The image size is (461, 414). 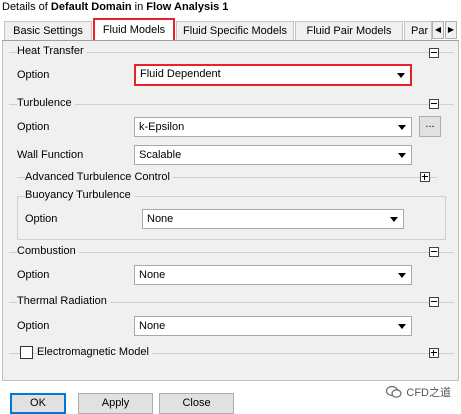 I want to click on domain-name: Default Domain, so click(x=91, y=7).